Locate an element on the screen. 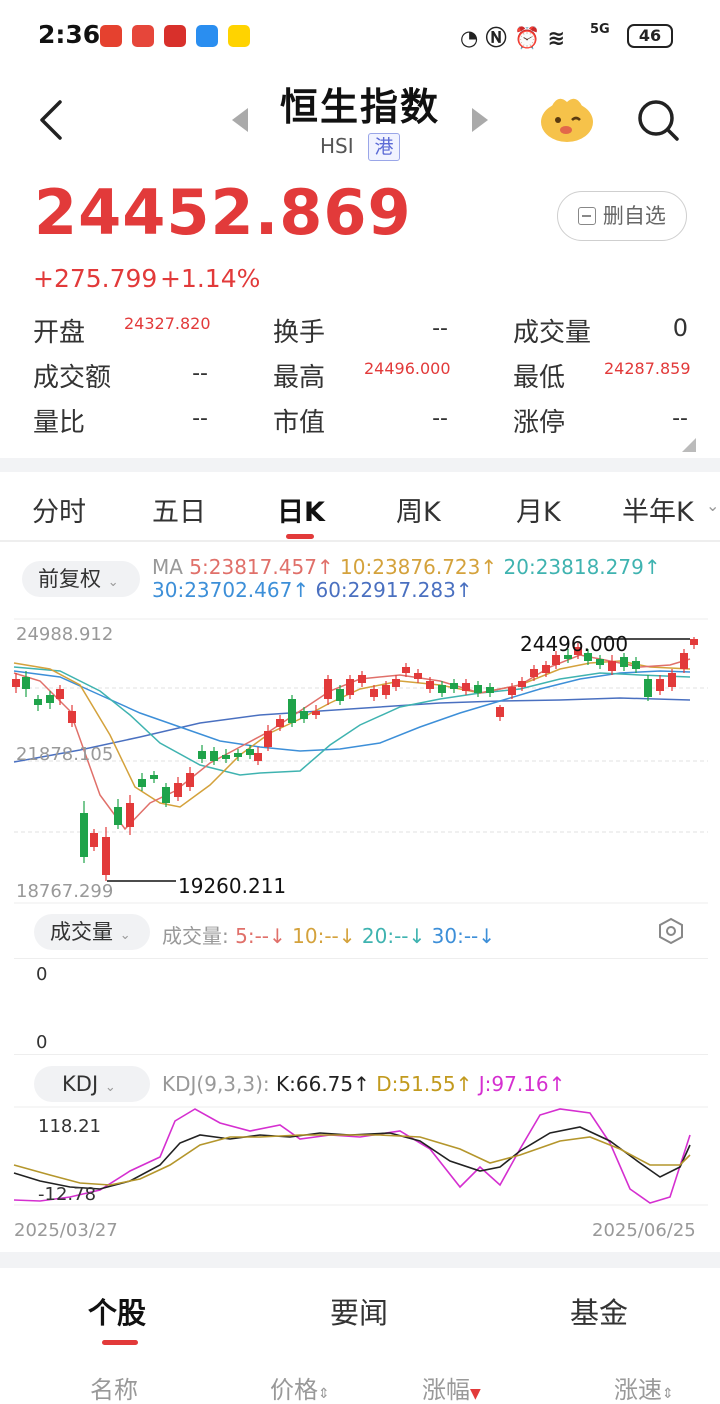 Image resolution: width=720 pixels, height=1404 pixels. tab-weekly-k: 周K is located at coordinates (418, 509).